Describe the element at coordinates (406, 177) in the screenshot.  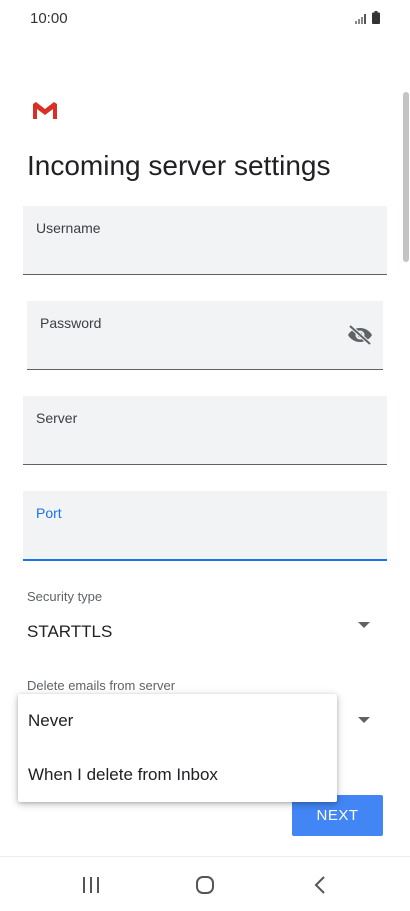
I see `scrollbar` at that location.